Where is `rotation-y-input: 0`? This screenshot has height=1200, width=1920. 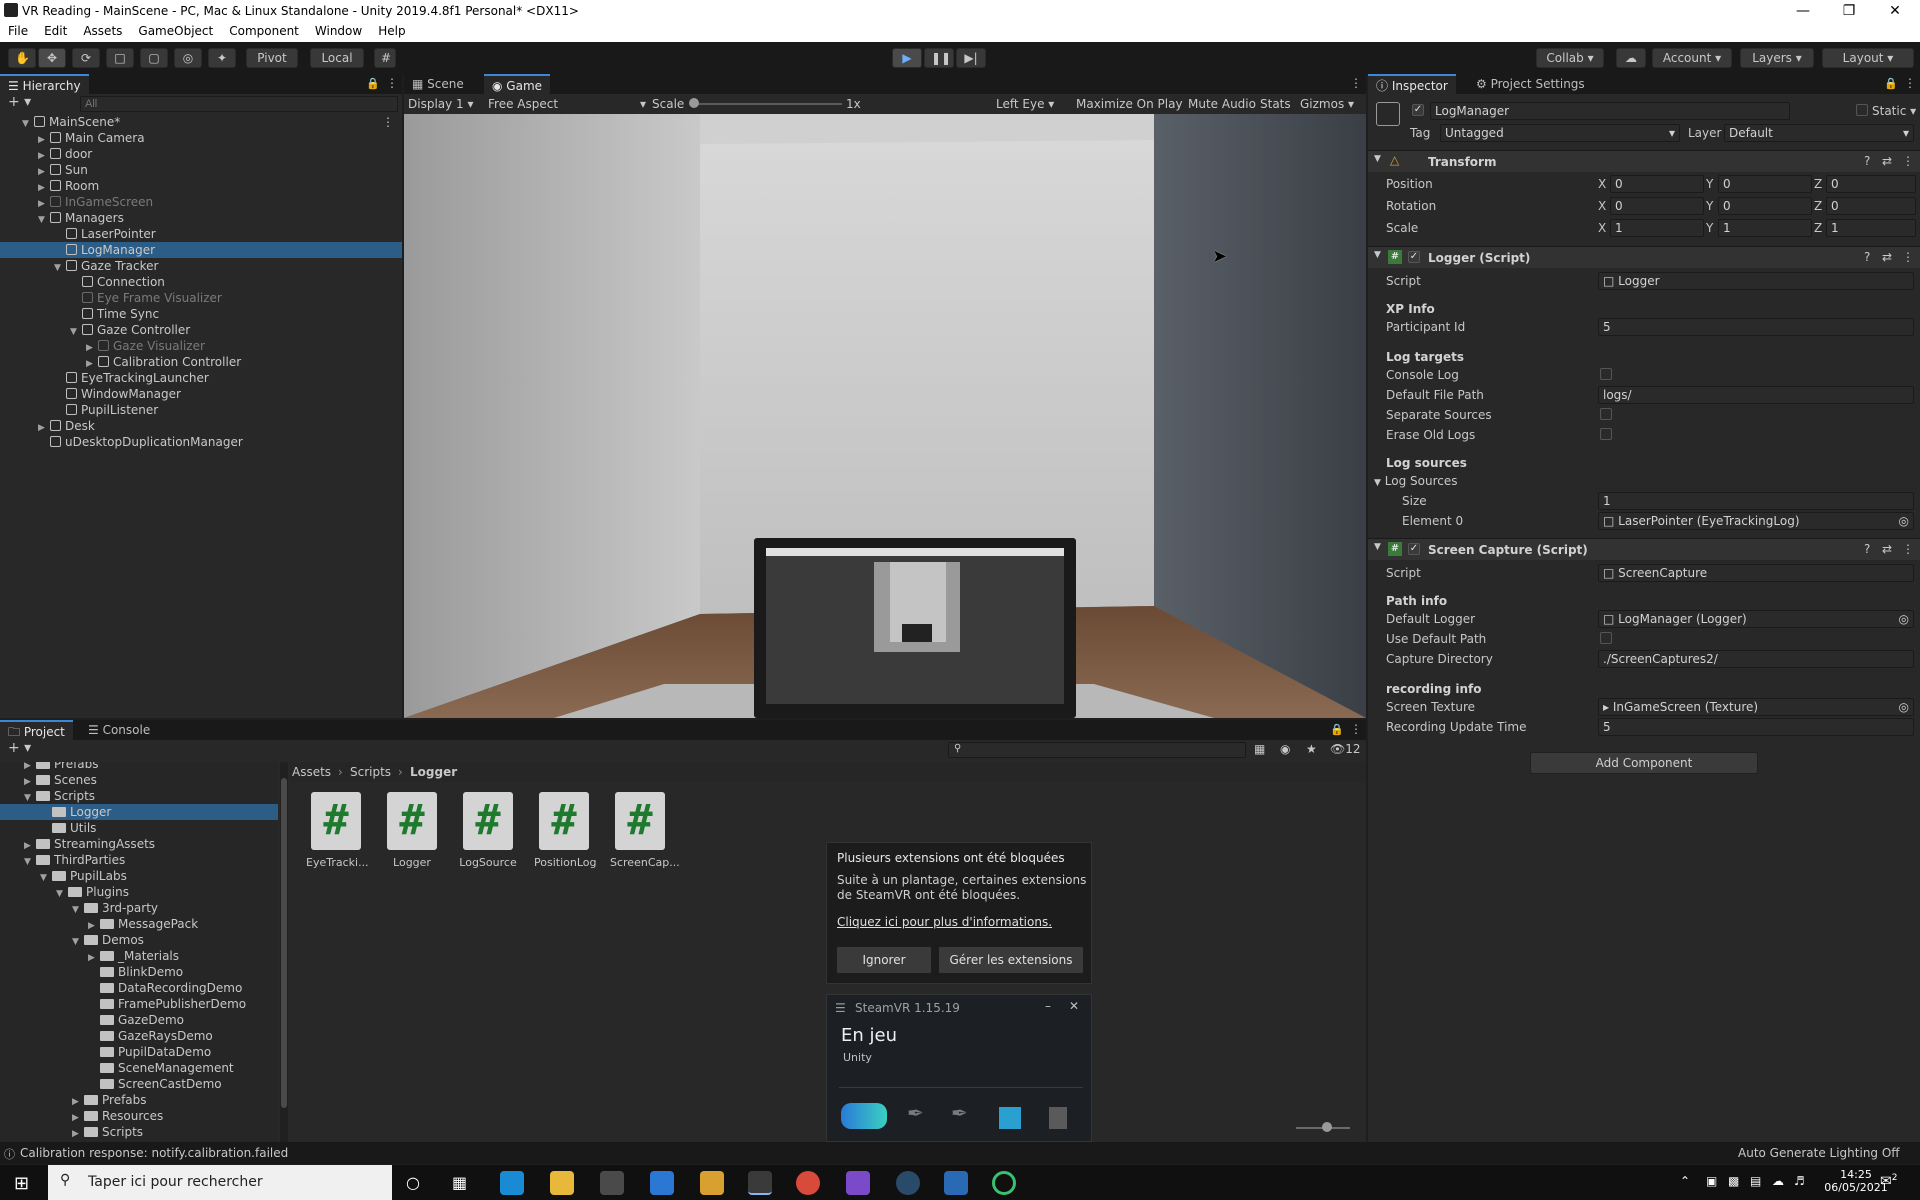
rotation-y-input: 0 is located at coordinates (1765, 206).